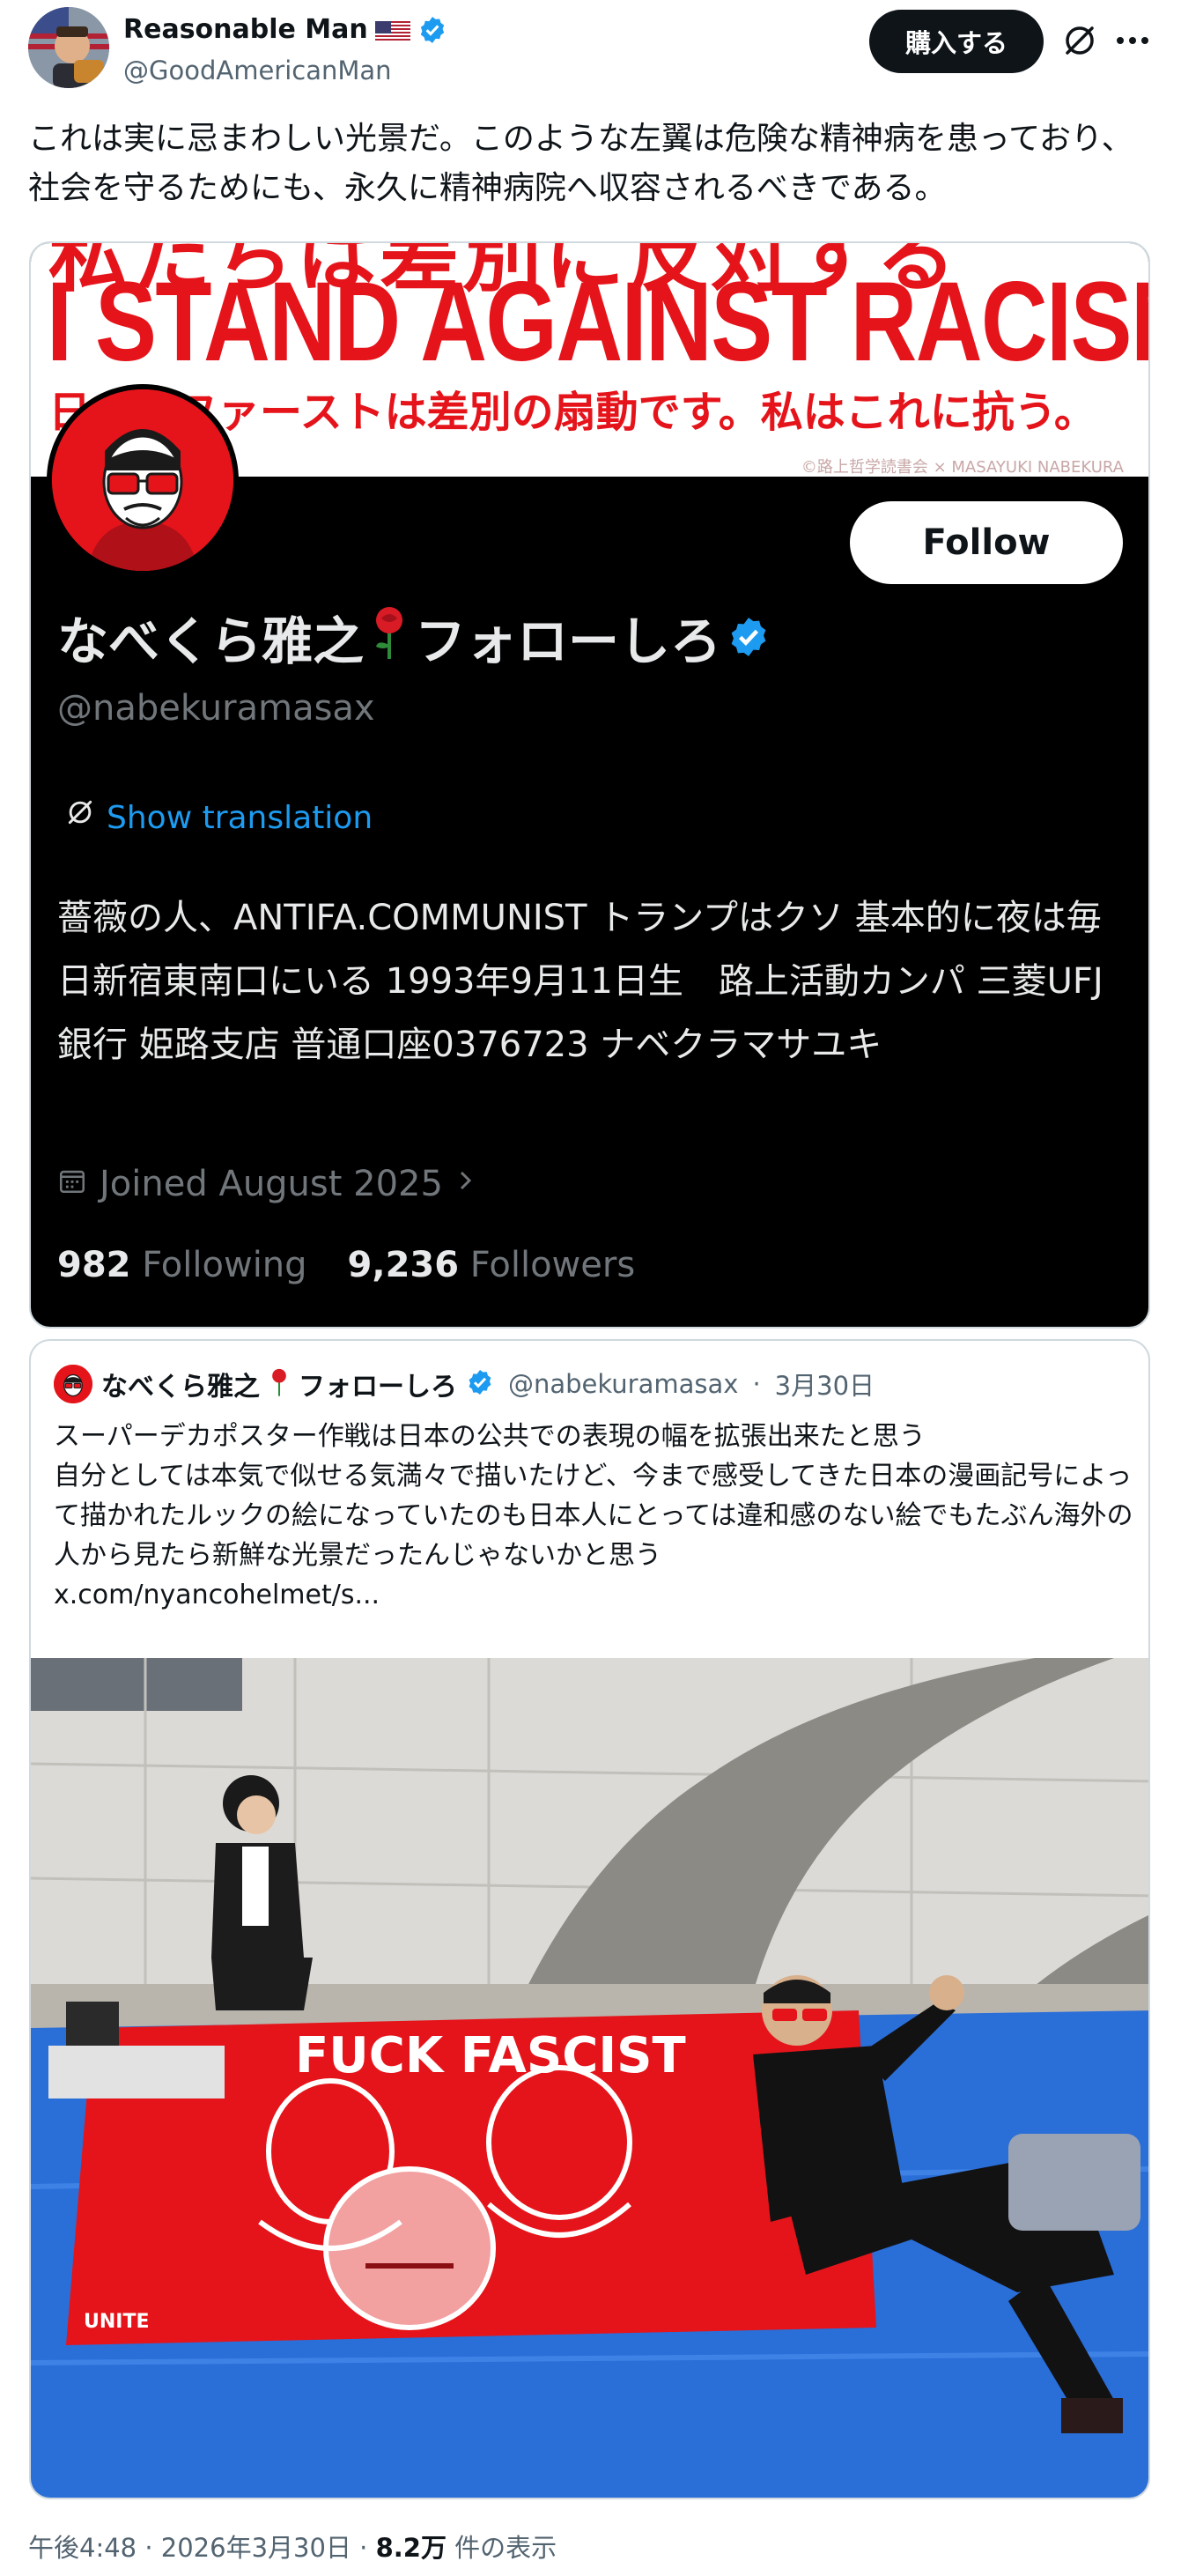 The image size is (1181, 2576). What do you see at coordinates (245, 30) in the screenshot?
I see `author-name-text: Reasonable Man` at bounding box center [245, 30].